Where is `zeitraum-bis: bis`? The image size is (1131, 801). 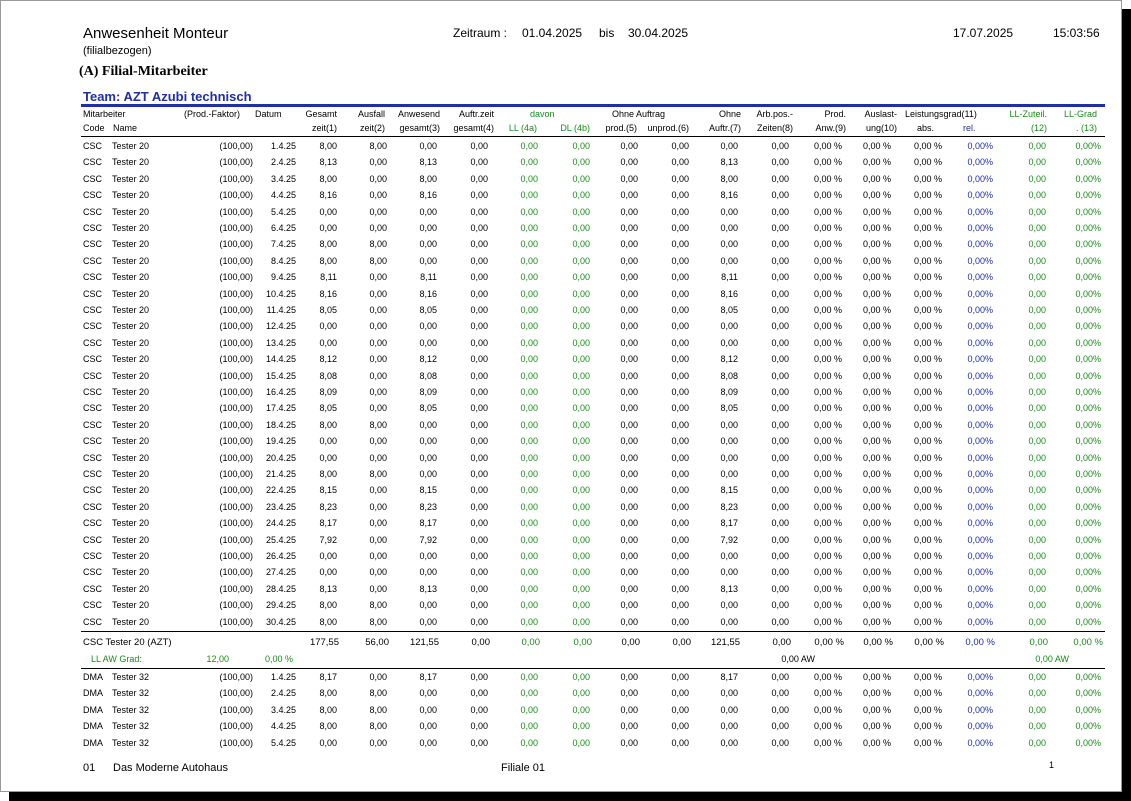 zeitraum-bis: bis is located at coordinates (607, 33).